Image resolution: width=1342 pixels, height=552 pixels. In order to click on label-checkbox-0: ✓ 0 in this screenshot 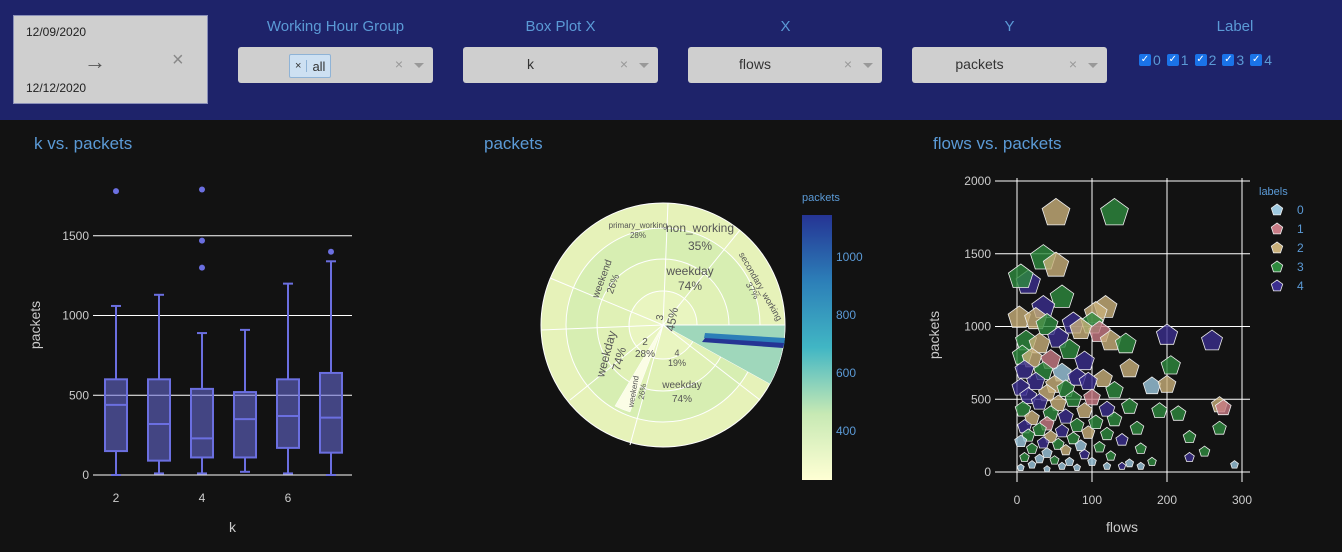, I will do `click(1150, 60)`.